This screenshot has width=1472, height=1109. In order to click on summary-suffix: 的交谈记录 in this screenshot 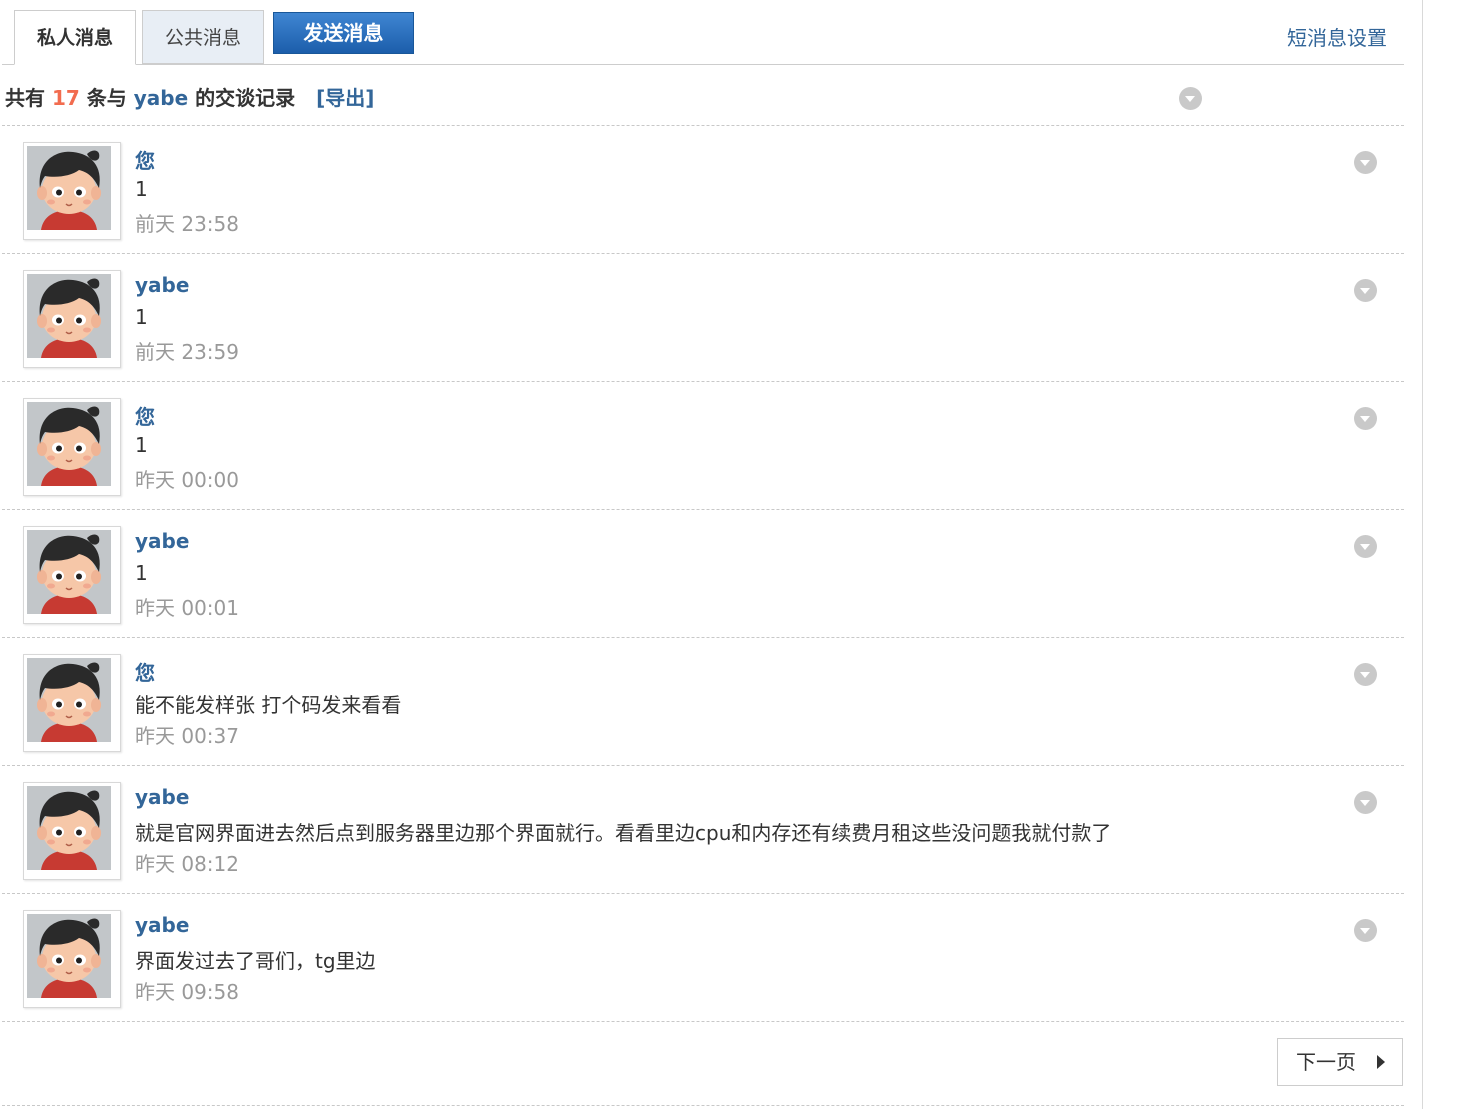, I will do `click(245, 98)`.